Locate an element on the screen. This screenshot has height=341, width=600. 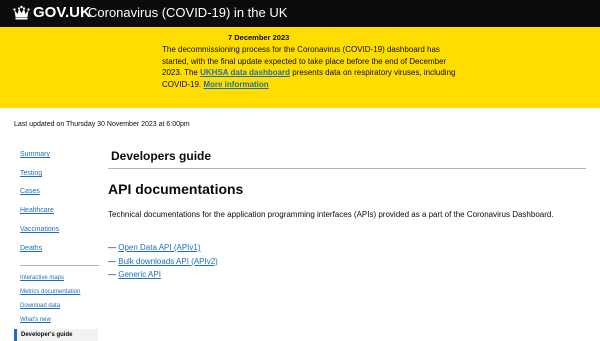
nav-item-vaccinations: Vaccinations is located at coordinates (39, 229).